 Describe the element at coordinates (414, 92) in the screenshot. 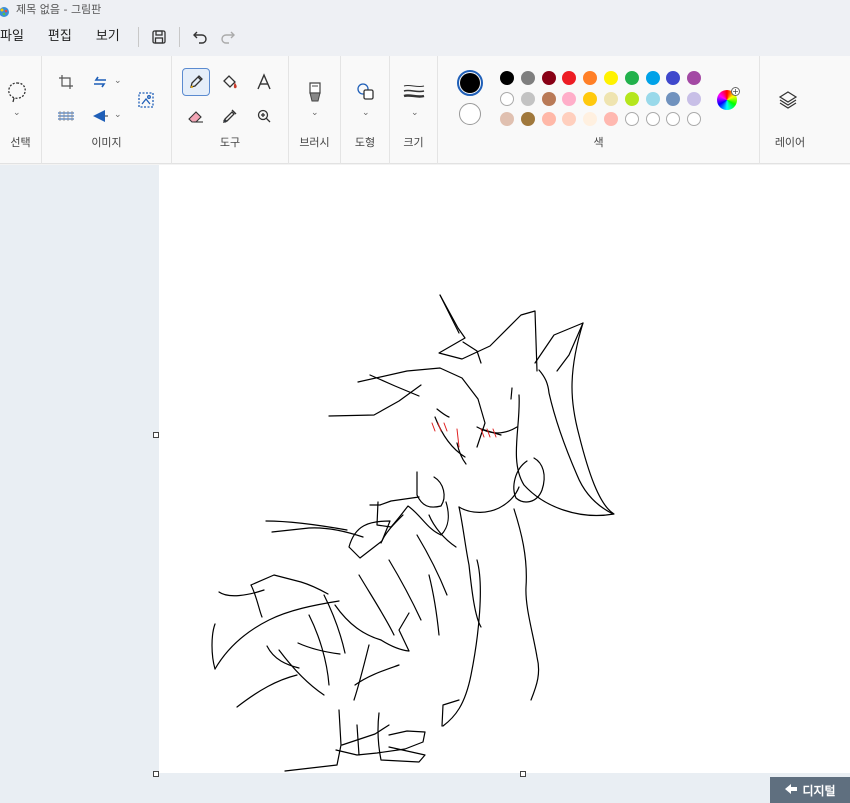

I see `size-icon` at that location.